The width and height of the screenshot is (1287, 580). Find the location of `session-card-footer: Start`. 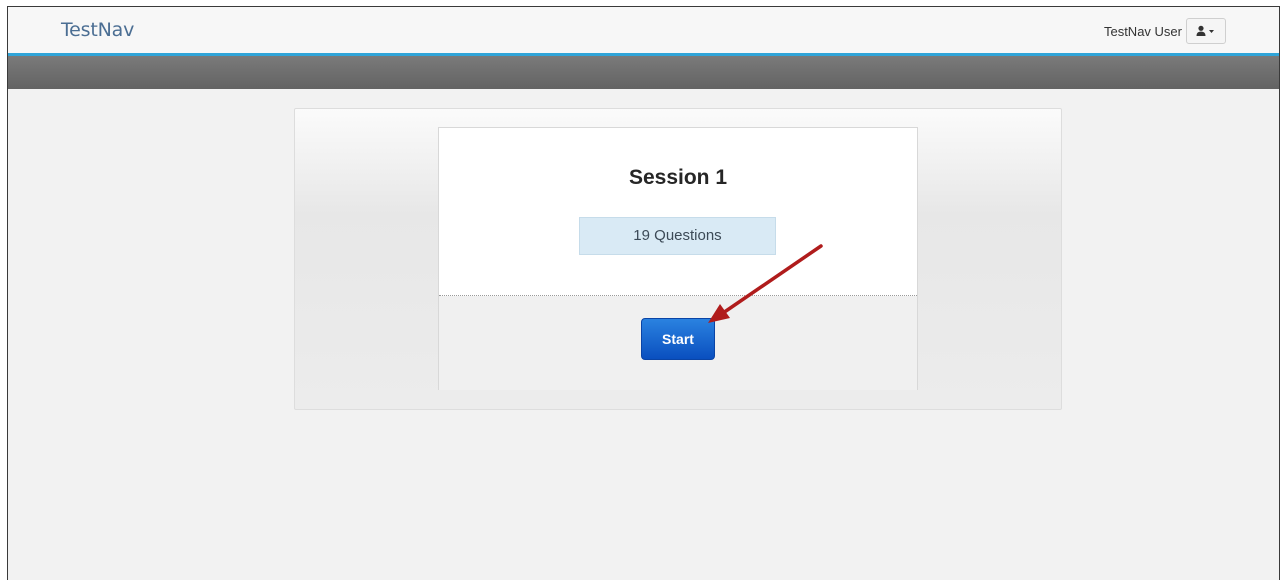

session-card-footer: Start is located at coordinates (678, 343).